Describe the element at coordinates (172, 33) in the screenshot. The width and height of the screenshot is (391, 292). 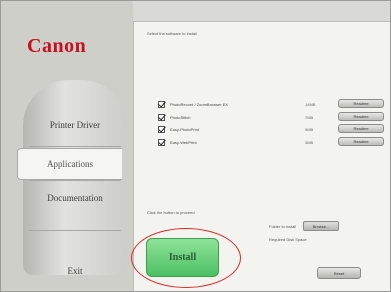
I see `instruction-text: Select the software to install` at that location.